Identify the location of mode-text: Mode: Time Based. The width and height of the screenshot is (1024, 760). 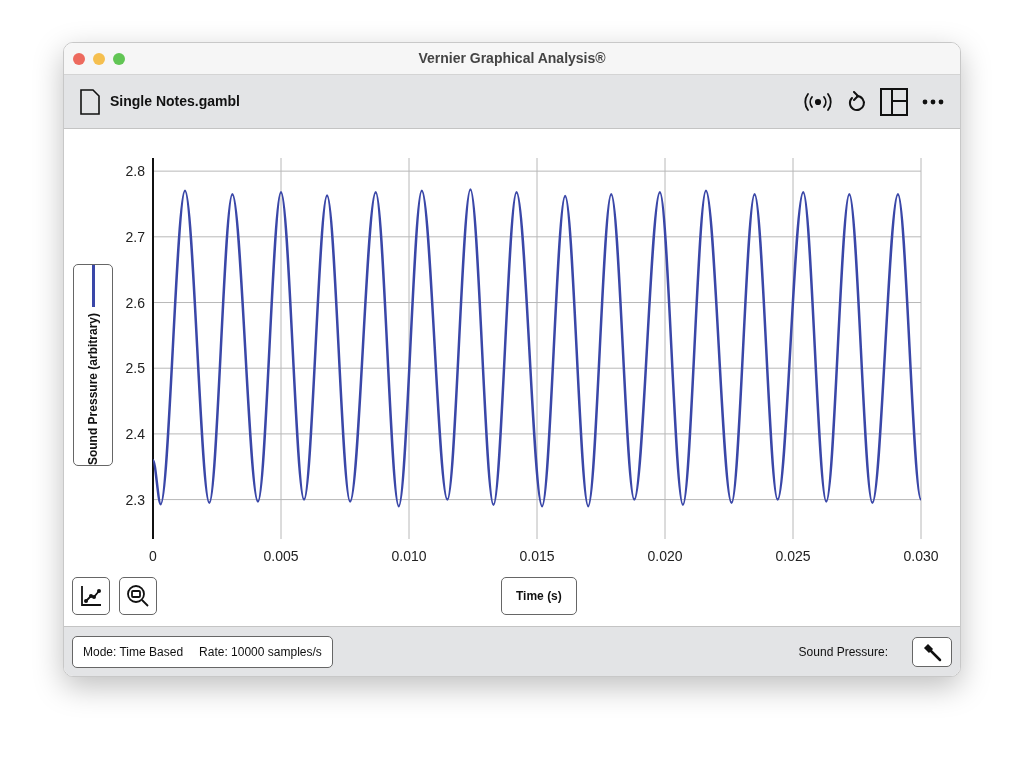
(133, 652).